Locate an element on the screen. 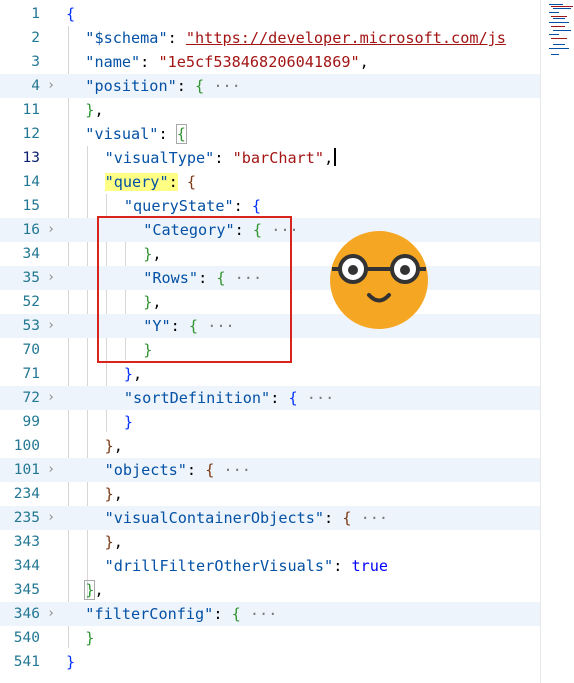 This screenshot has height=683, width=574. code-line: 344 "drillFilterOtherVisuals": true is located at coordinates (270, 566).